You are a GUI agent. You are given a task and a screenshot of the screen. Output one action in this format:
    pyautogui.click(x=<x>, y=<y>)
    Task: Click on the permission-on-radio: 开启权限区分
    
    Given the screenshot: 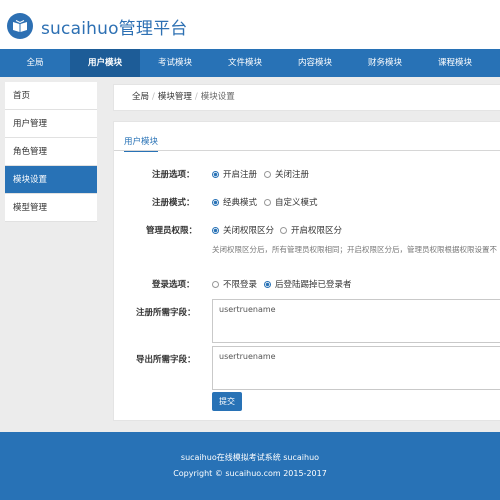 What is the action you would take?
    pyautogui.click(x=311, y=230)
    